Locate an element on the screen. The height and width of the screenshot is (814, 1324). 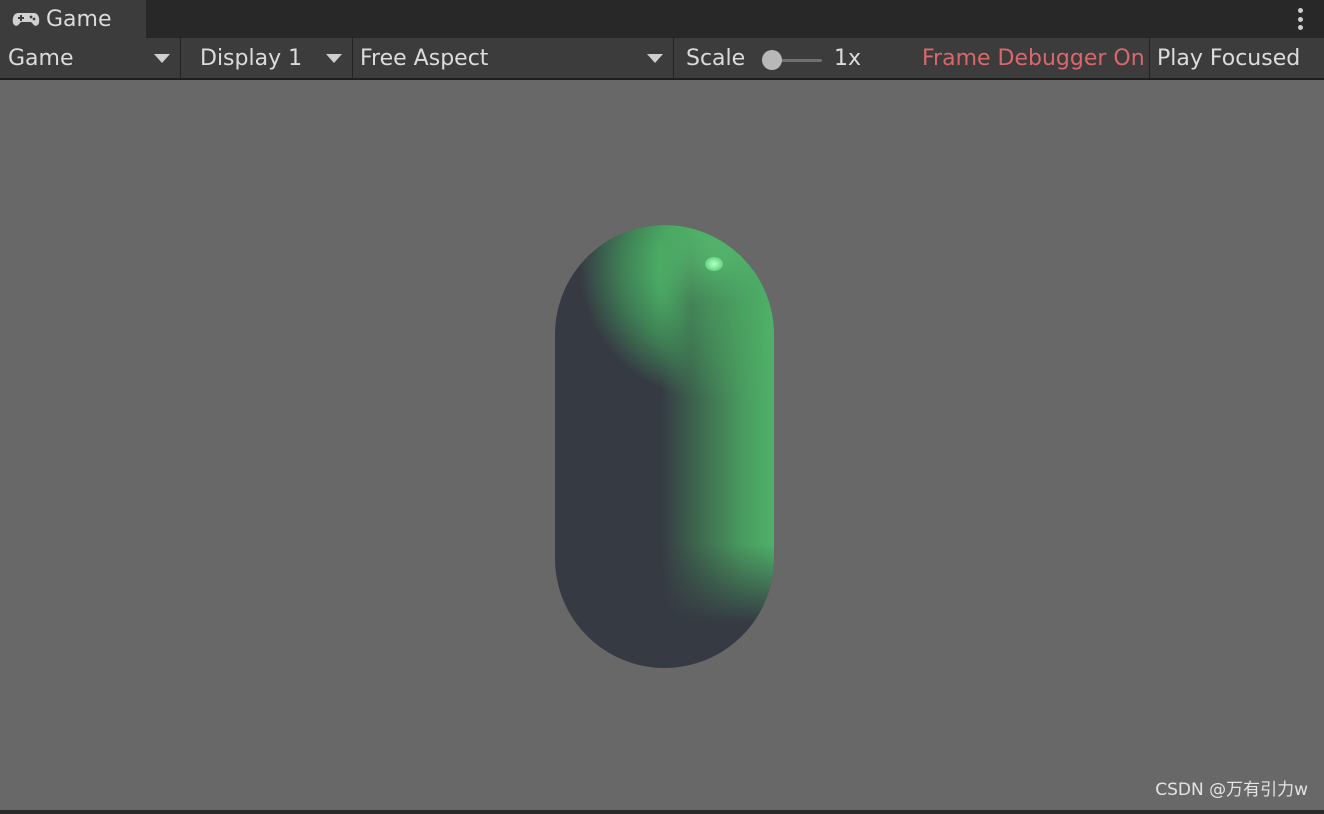
play-focused-dropdown: Play Focused is located at coordinates (1236, 58).